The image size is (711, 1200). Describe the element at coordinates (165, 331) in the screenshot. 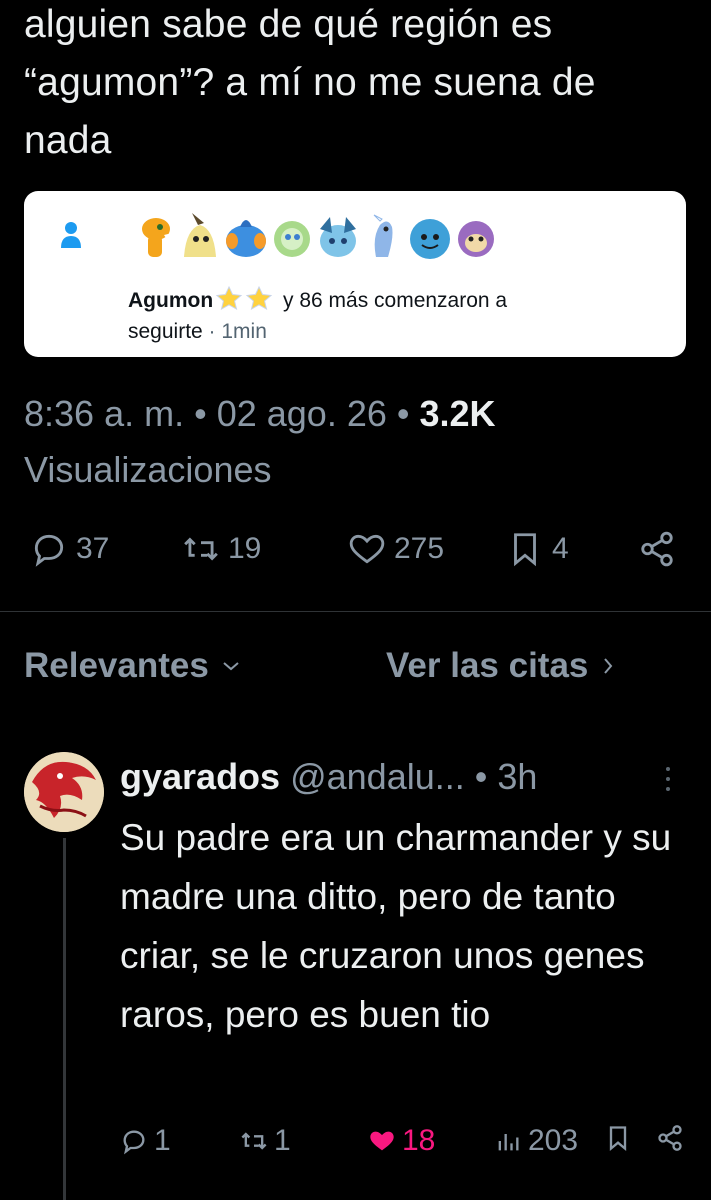

I see `notification-rest2: seguirte` at that location.